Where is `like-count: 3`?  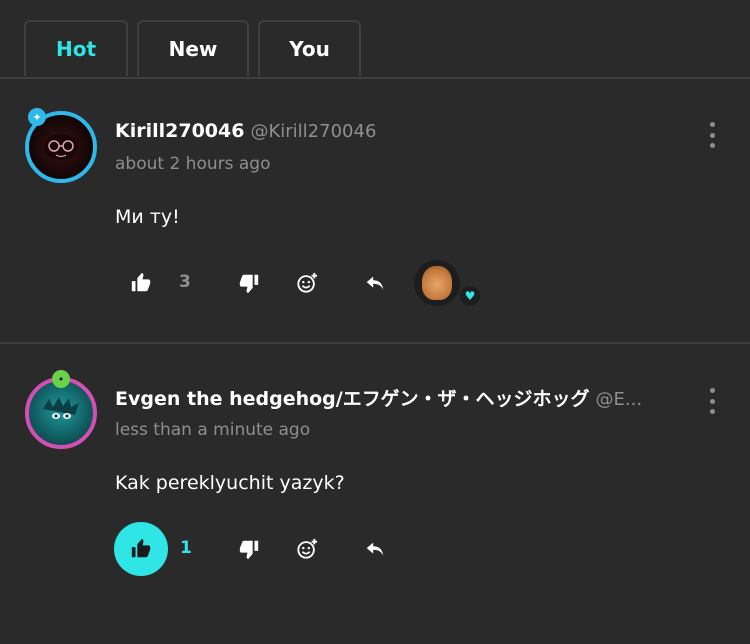
like-count: 3 is located at coordinates (185, 282).